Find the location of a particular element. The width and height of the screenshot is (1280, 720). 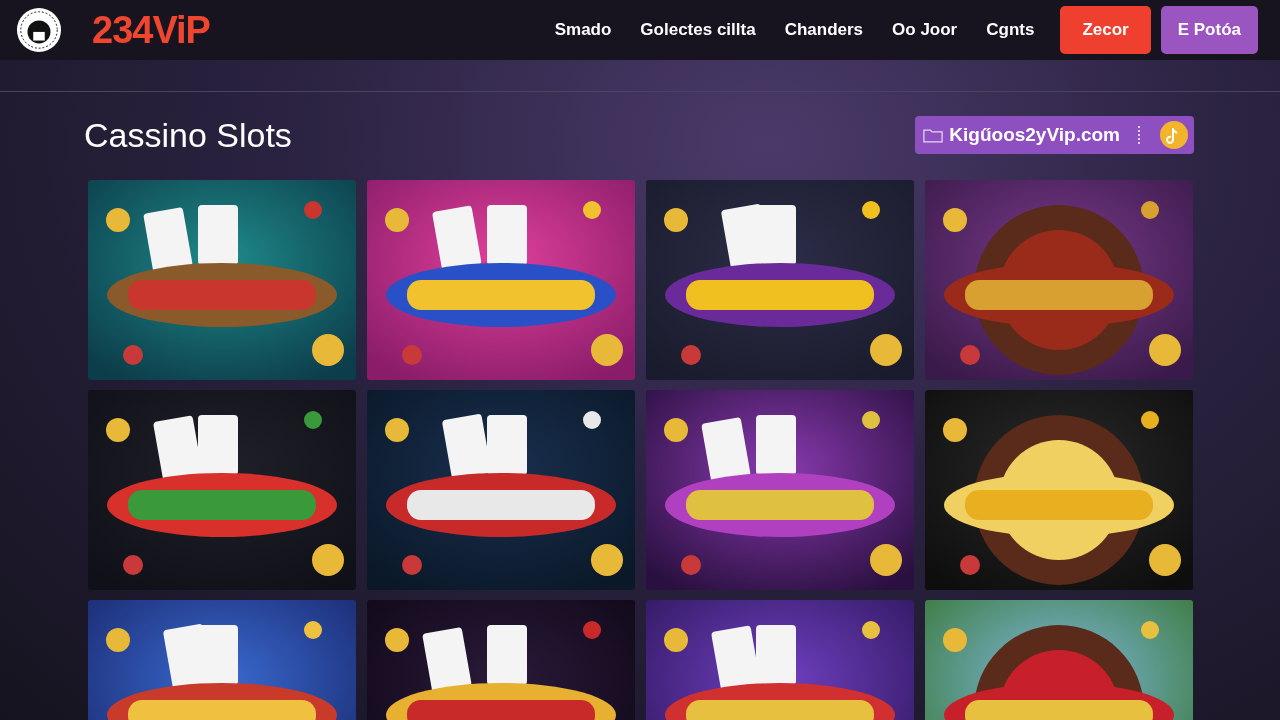

site-badge: Kigűoos2yVip.com is located at coordinates (1054, 135).